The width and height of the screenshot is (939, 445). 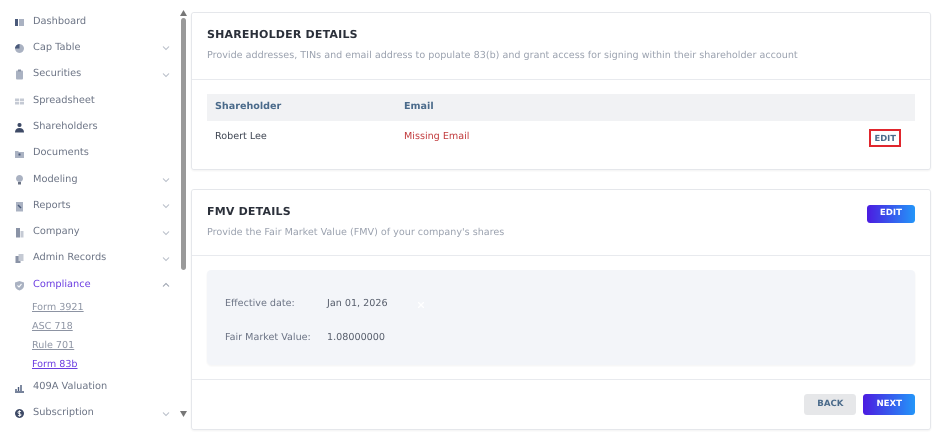 What do you see at coordinates (19, 127) in the screenshot?
I see `person-icon` at bounding box center [19, 127].